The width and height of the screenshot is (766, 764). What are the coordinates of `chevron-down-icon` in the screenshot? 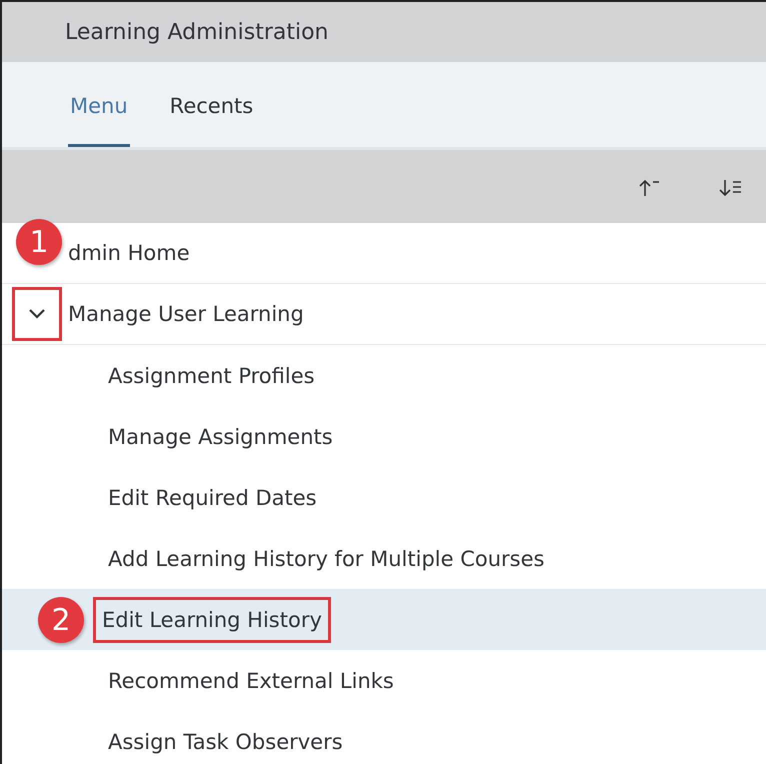 It's located at (37, 314).